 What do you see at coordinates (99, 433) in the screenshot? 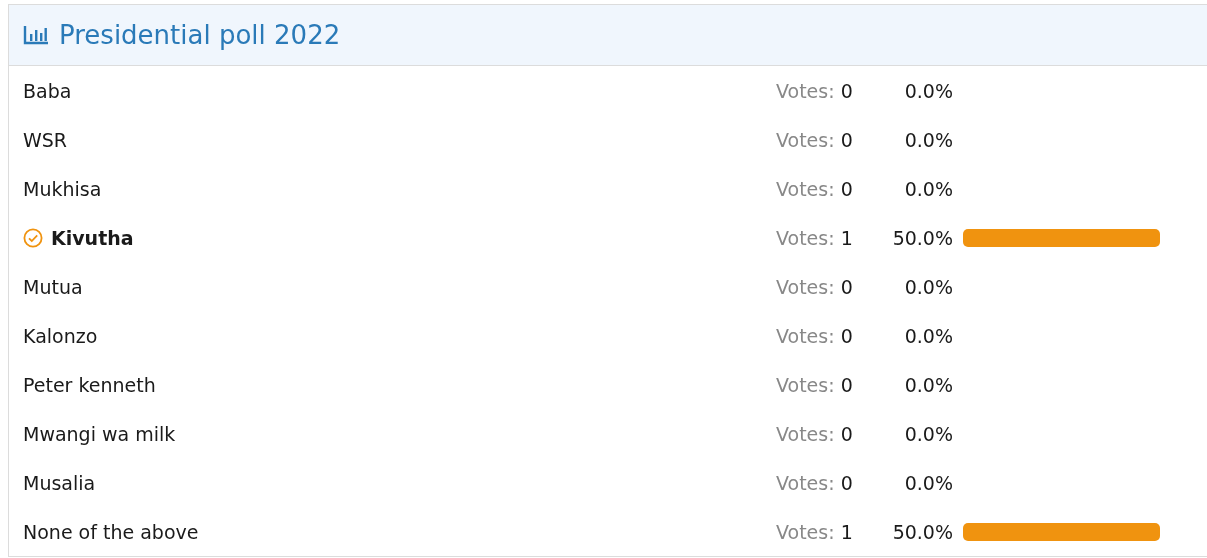
I see `option-name: Mwangi wa milk` at bounding box center [99, 433].